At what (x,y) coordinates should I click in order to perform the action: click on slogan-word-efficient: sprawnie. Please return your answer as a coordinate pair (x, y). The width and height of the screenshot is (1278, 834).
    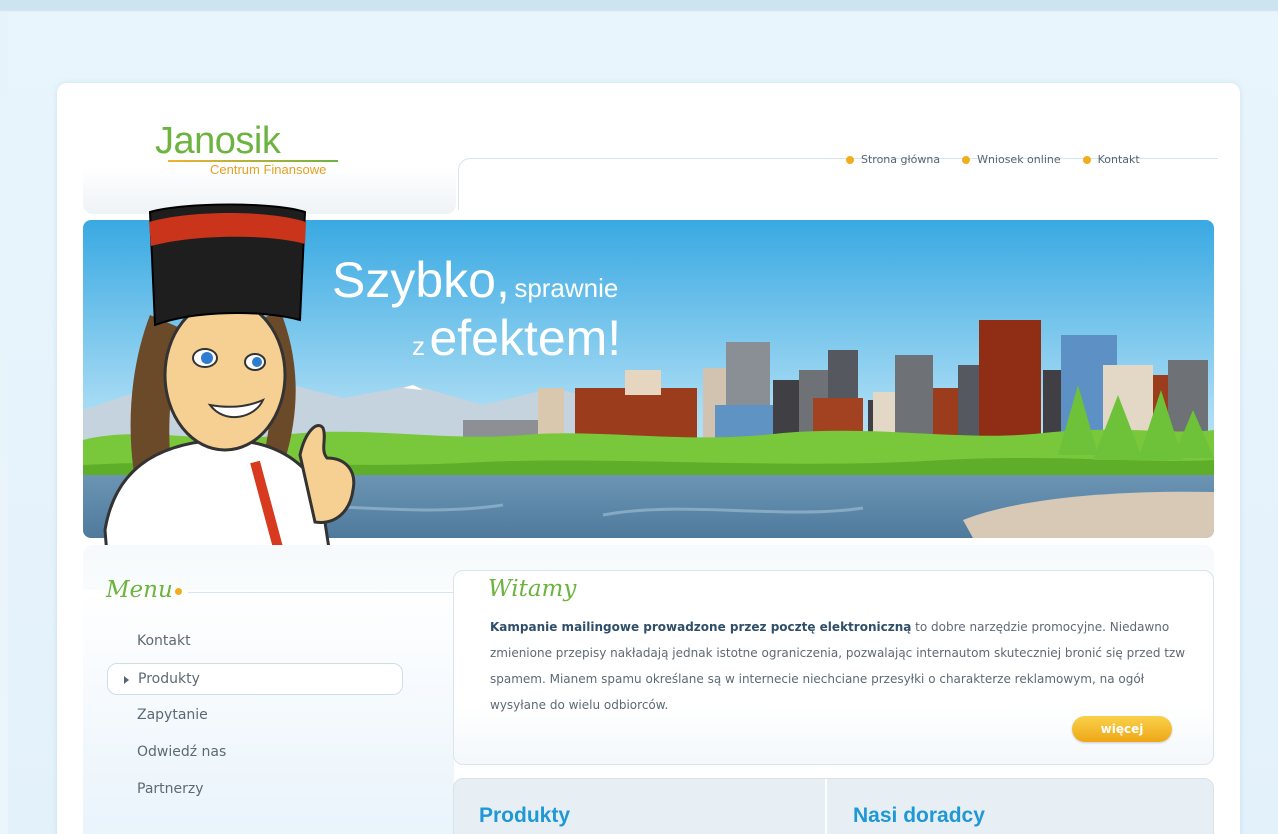
    Looking at the image, I should click on (566, 288).